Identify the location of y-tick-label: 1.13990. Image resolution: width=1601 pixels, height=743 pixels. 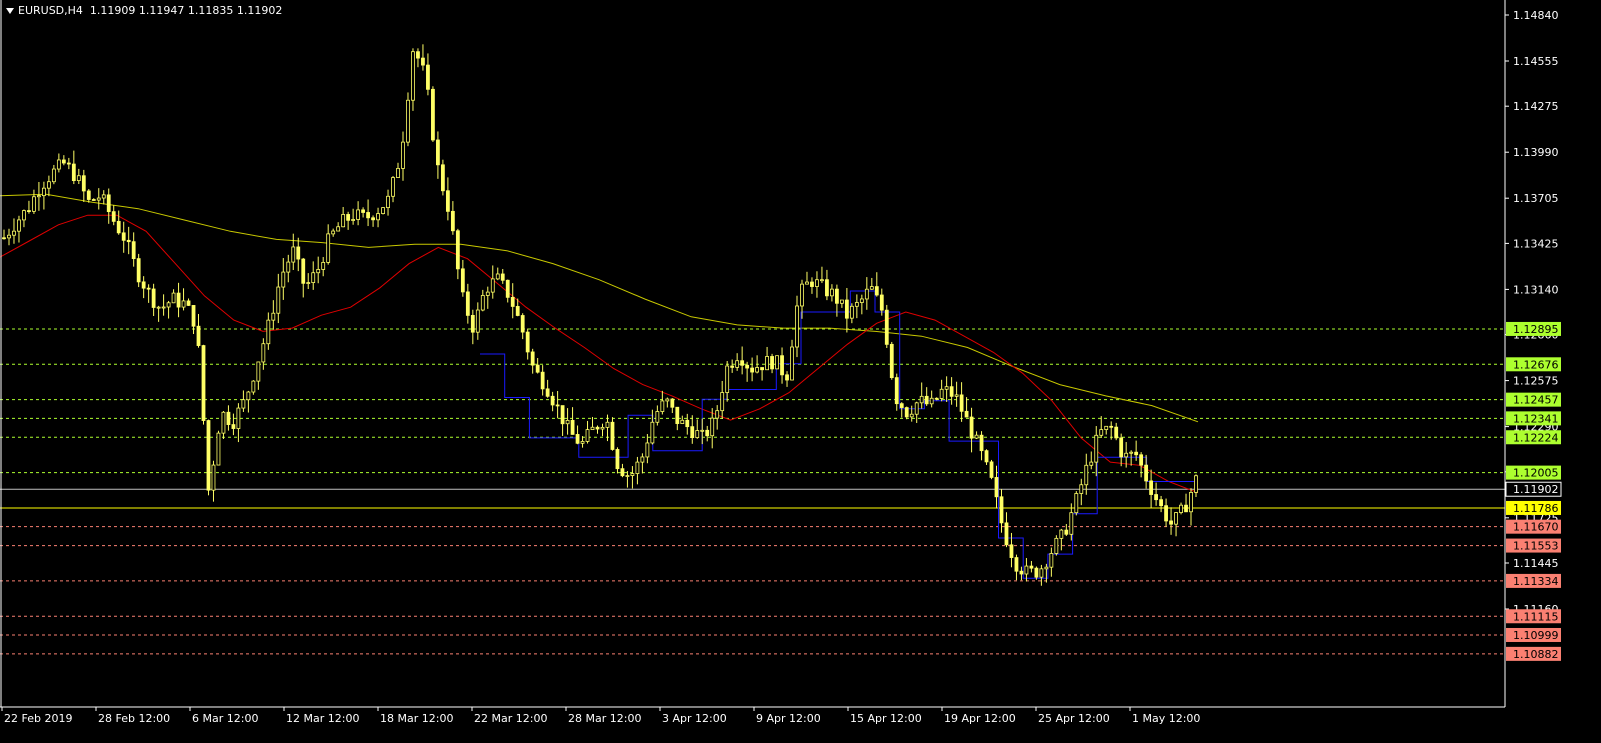
(1536, 152).